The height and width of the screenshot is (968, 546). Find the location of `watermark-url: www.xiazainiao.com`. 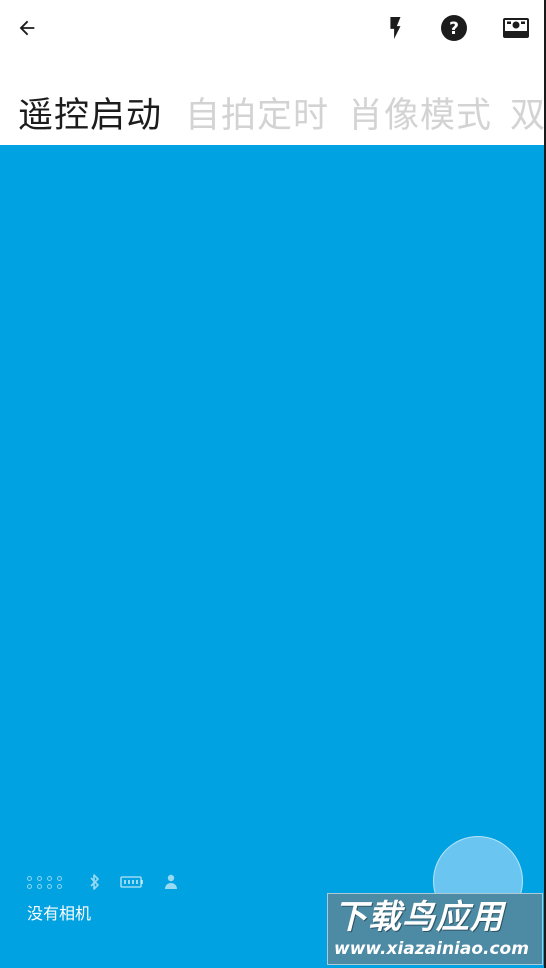

watermark-url: www.xiazainiao.com is located at coordinates (431, 949).